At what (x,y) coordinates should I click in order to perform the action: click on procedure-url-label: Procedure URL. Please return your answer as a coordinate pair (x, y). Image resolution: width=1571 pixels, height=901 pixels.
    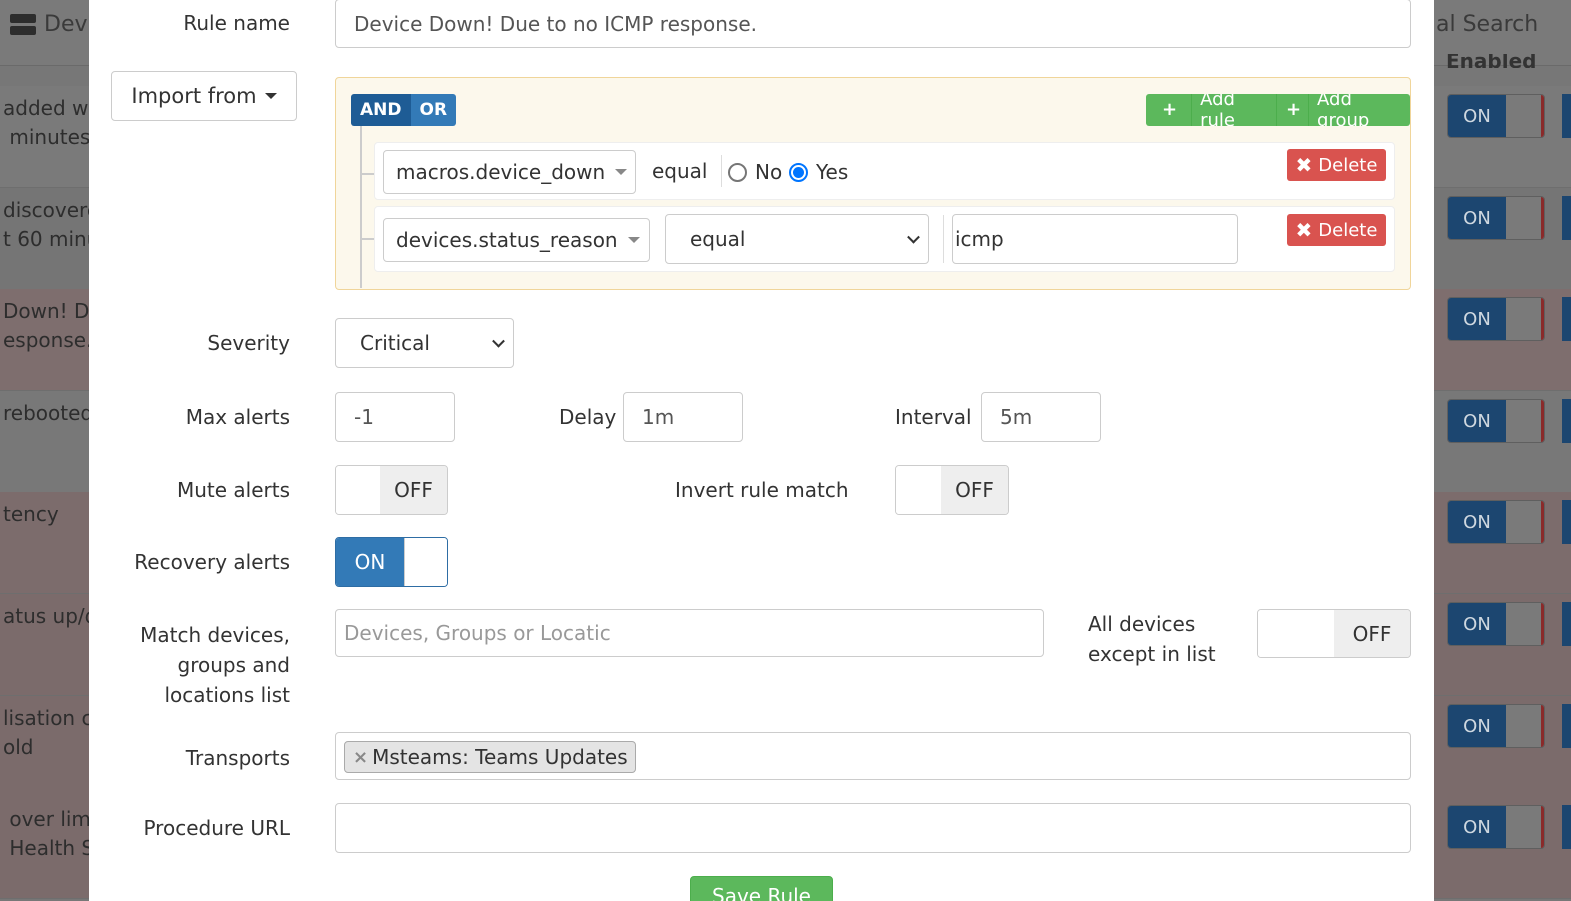
    Looking at the image, I should click on (216, 828).